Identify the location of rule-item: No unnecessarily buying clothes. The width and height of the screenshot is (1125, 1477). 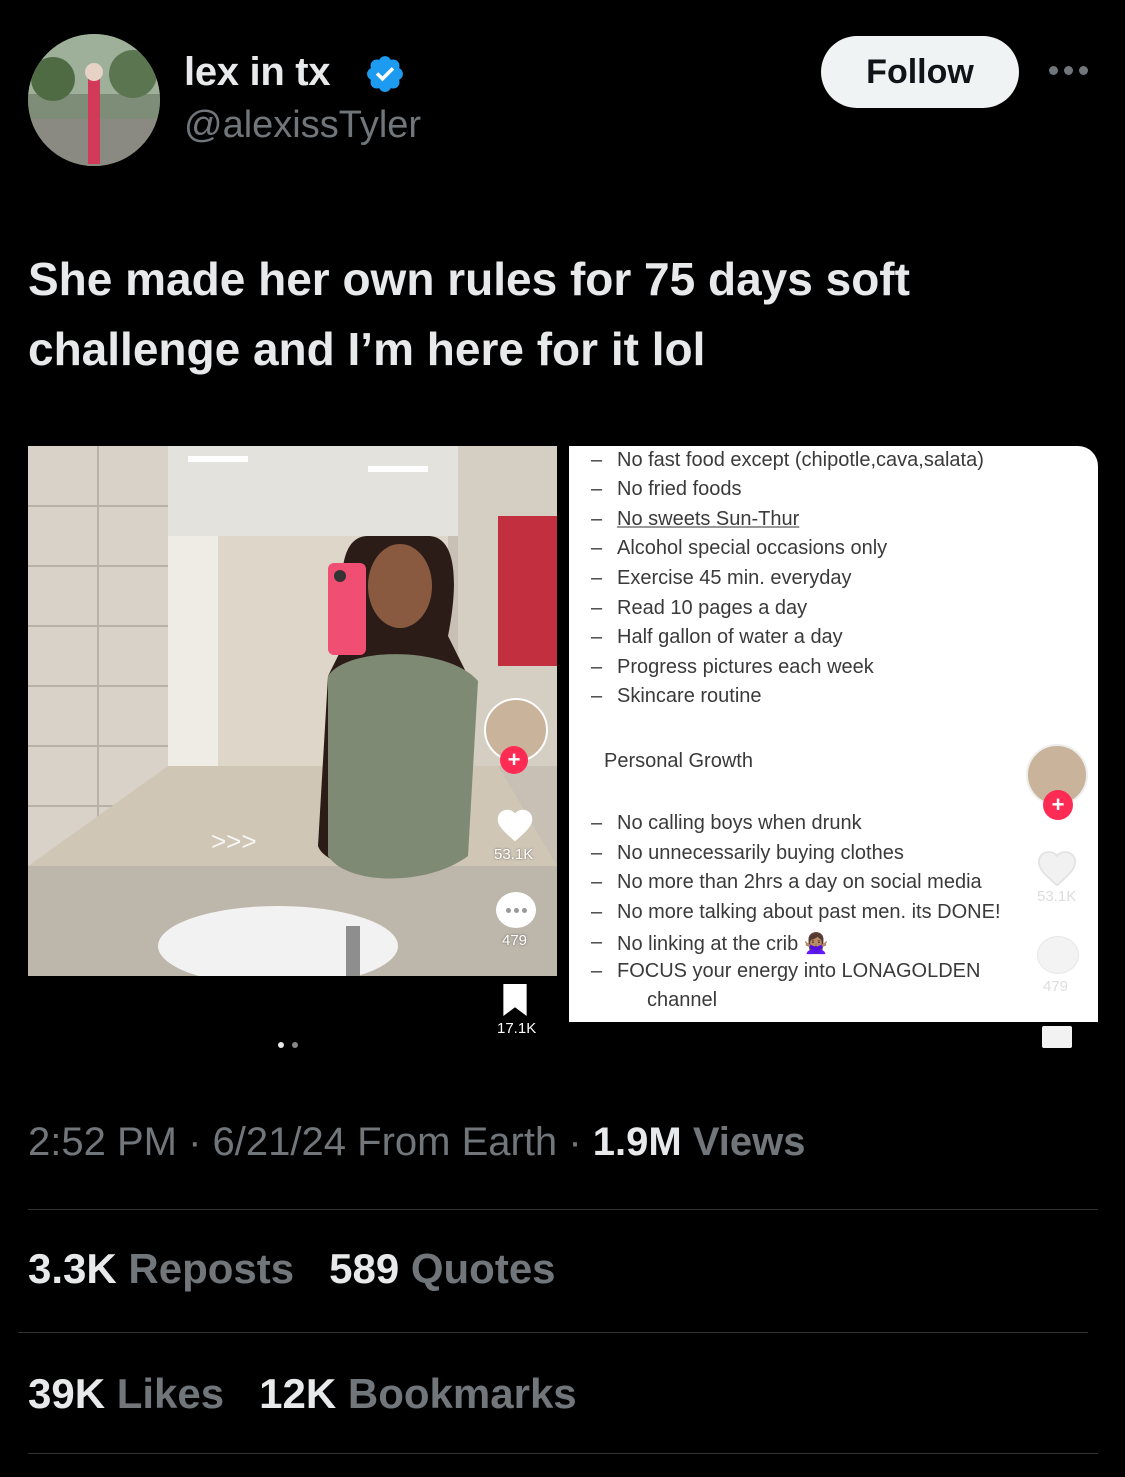
(747, 853).